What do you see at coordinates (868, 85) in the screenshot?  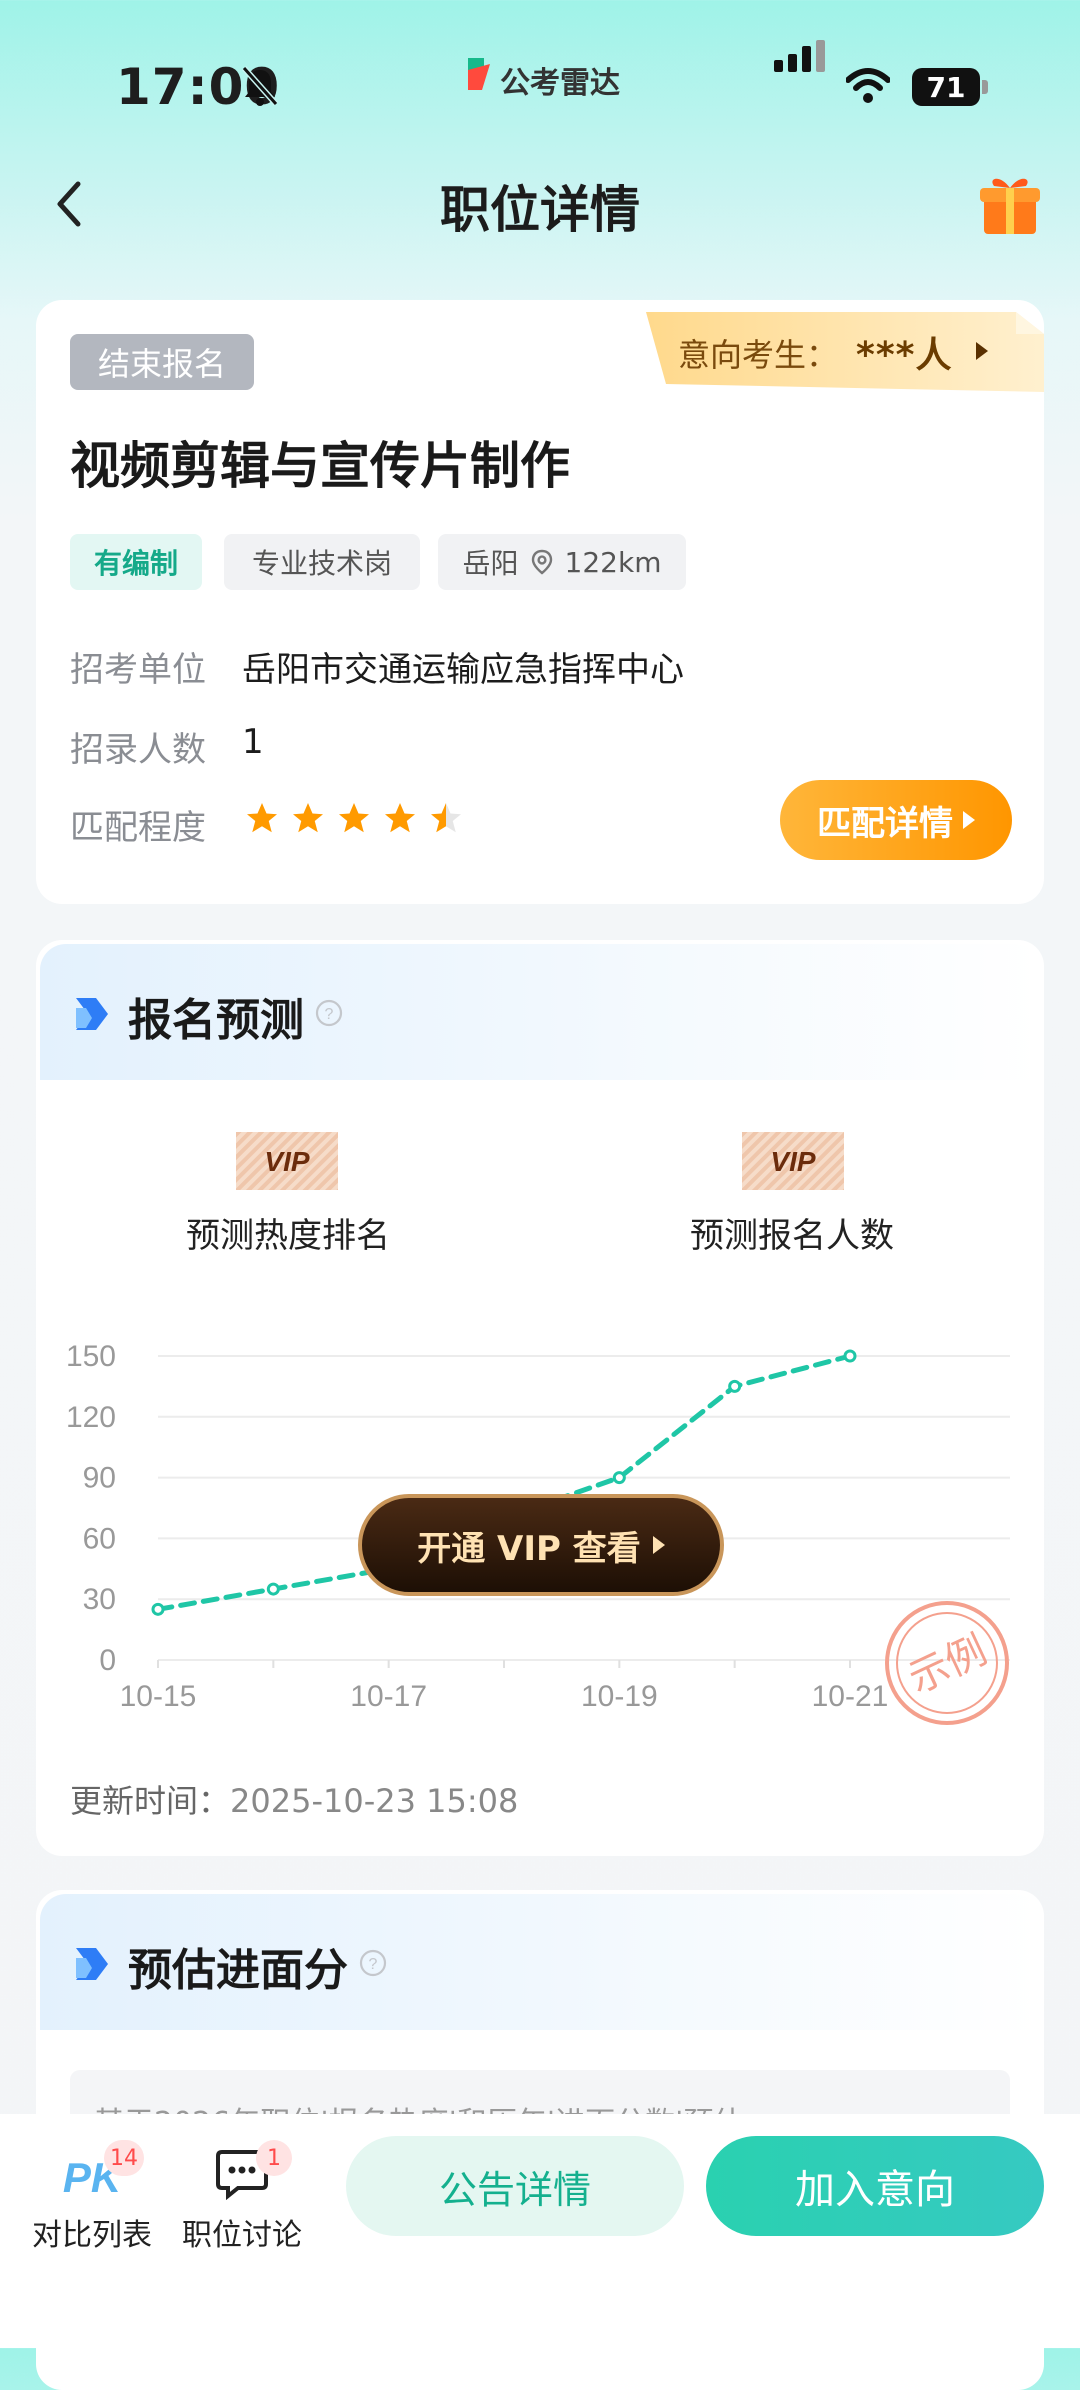 I see `wifi-icon` at bounding box center [868, 85].